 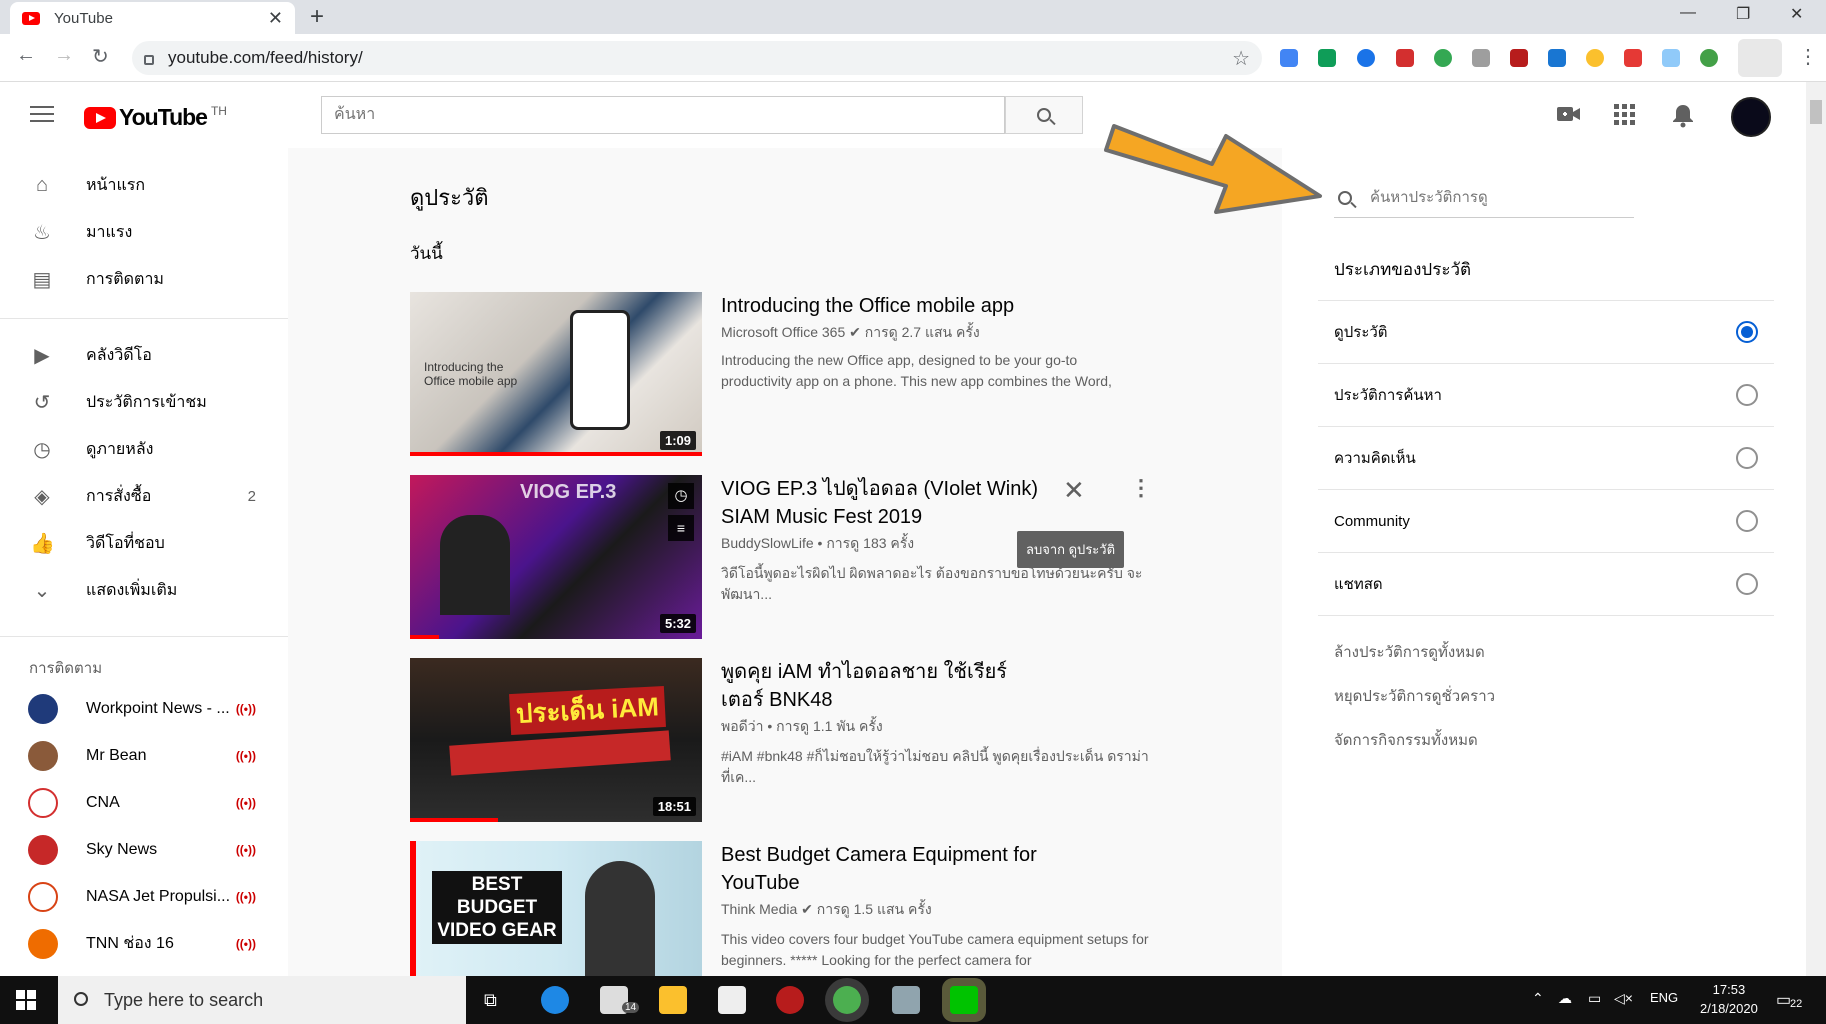 I want to click on channel-name: Microsoft Office 365, so click(x=783, y=332).